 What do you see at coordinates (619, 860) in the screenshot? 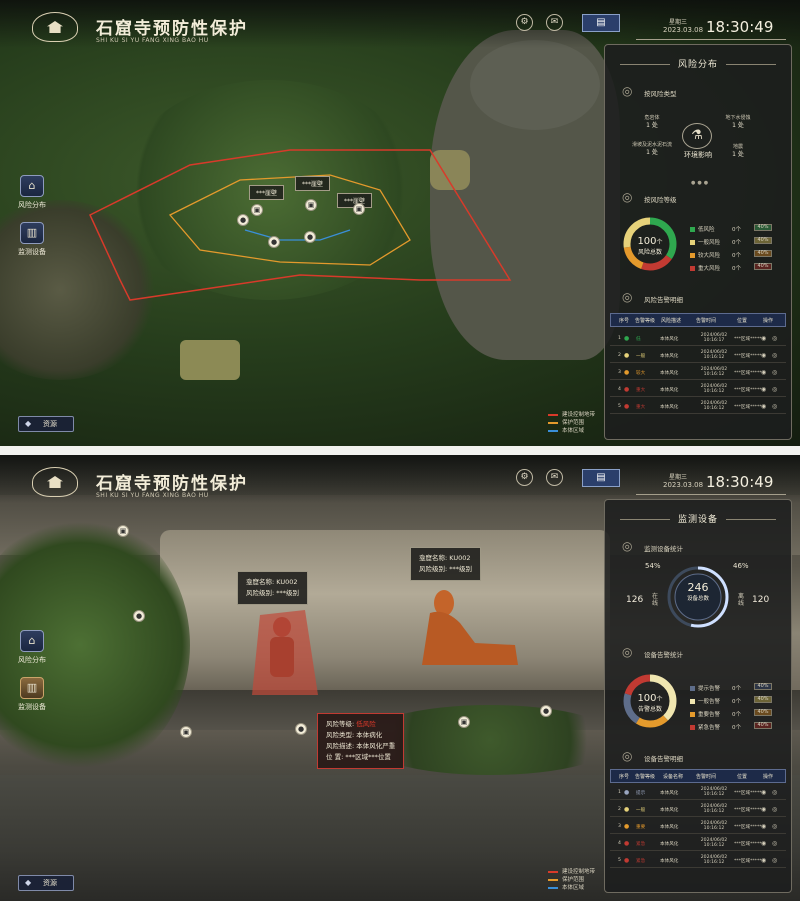
I see `row-number: 5` at bounding box center [619, 860].